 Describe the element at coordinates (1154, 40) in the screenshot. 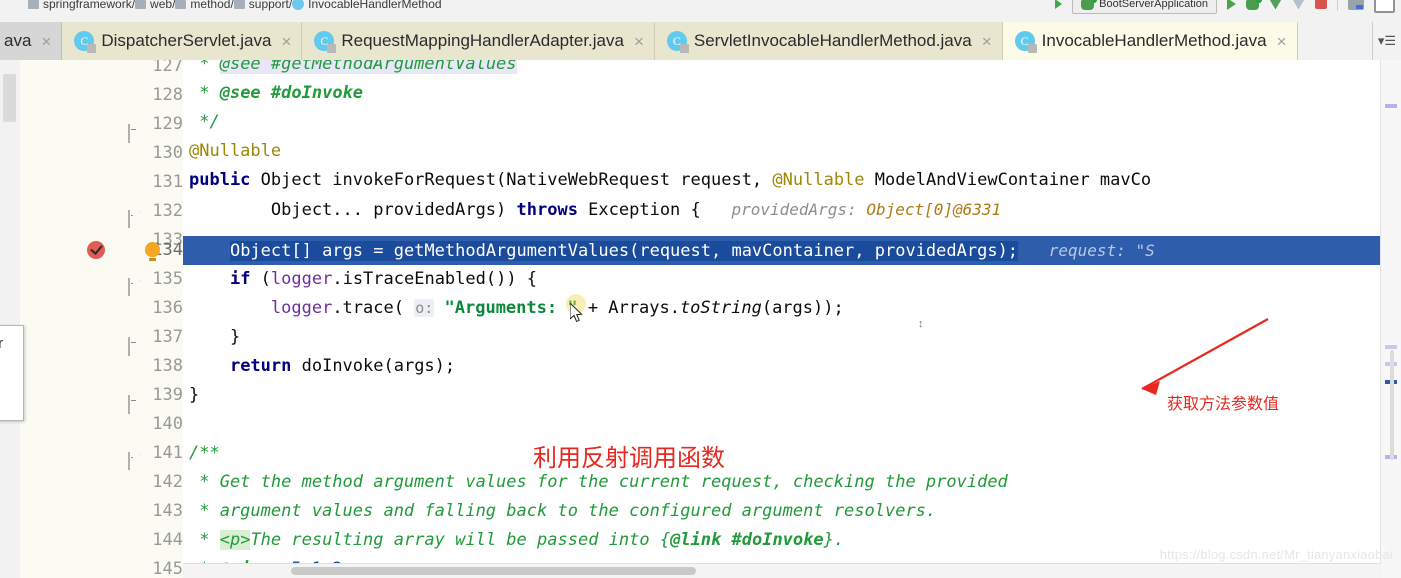

I see `editor-tab-label: InvocableHandlerMethod.java` at that location.